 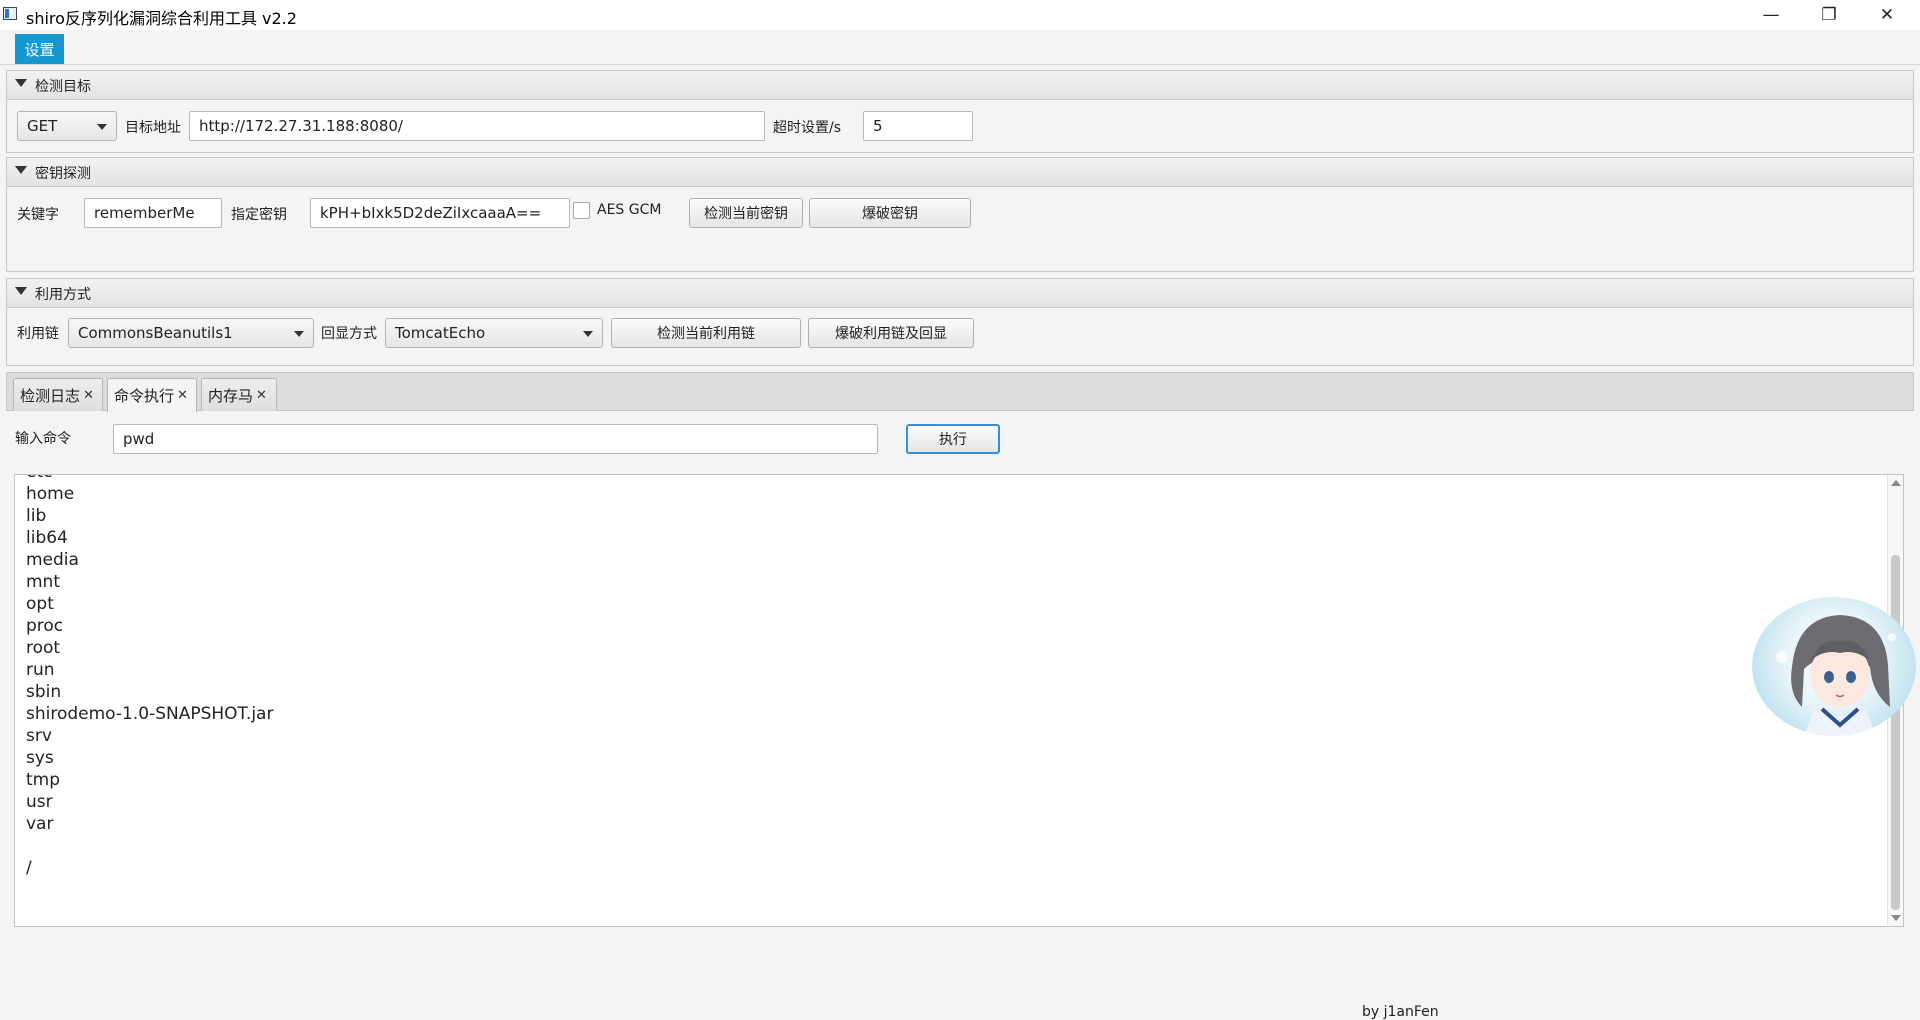 What do you see at coordinates (42, 126) in the screenshot?
I see `http-method-value: GET` at bounding box center [42, 126].